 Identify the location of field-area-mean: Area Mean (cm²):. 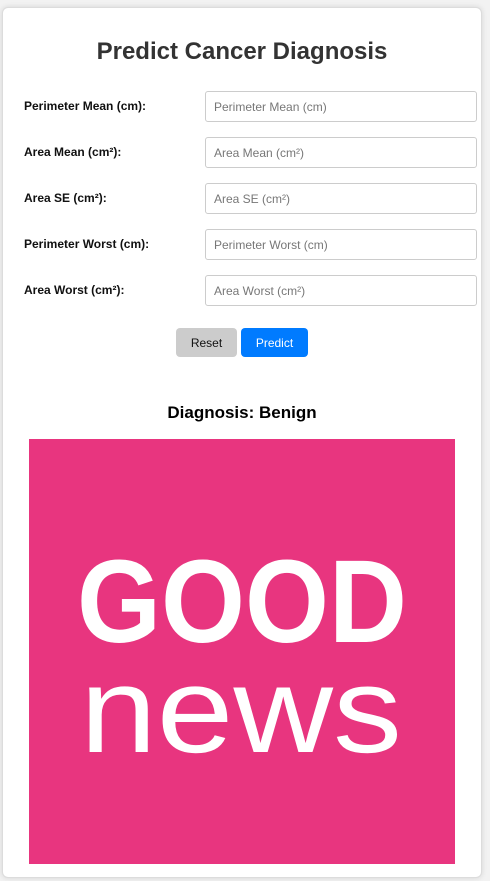
(251, 153).